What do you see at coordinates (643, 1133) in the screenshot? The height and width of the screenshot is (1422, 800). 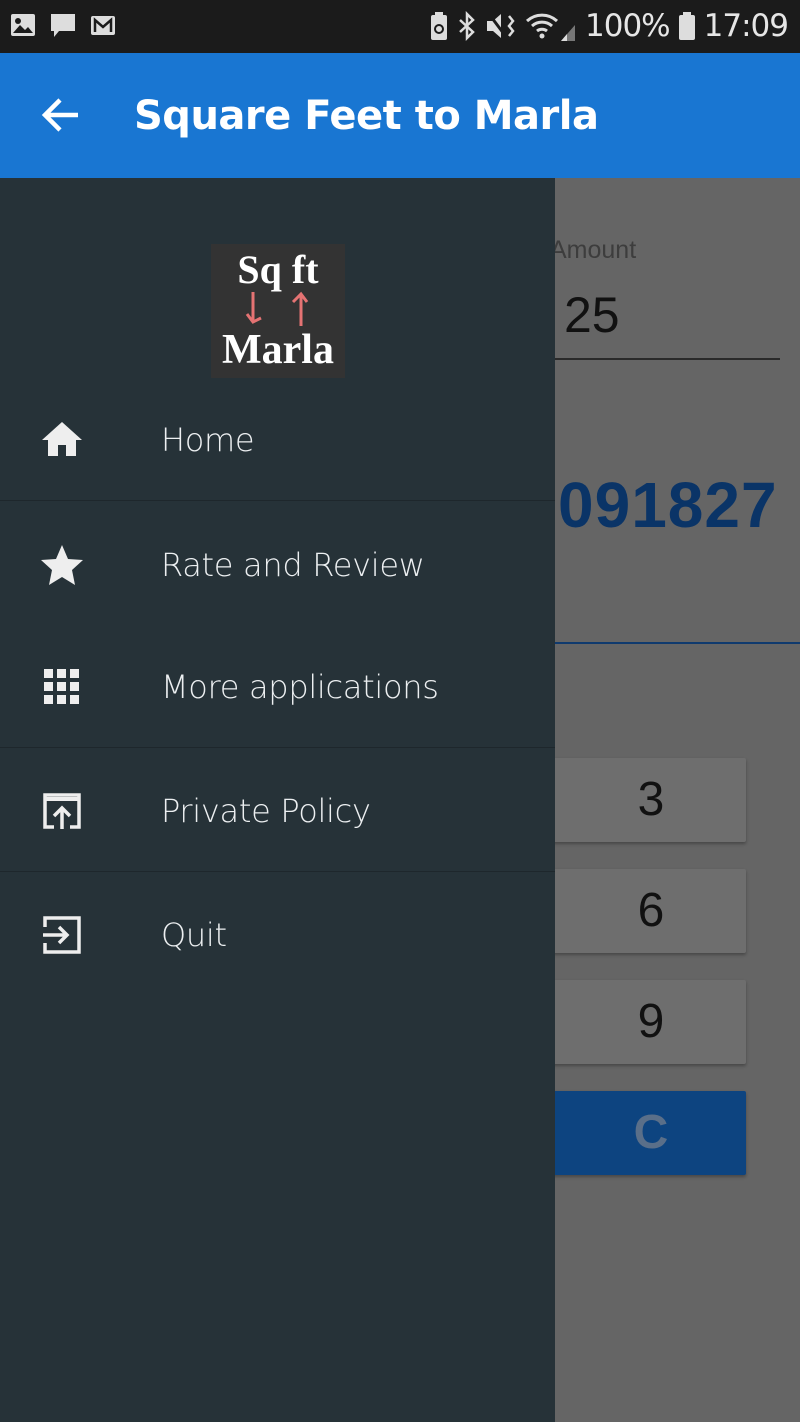 I see `clear-button: C` at bounding box center [643, 1133].